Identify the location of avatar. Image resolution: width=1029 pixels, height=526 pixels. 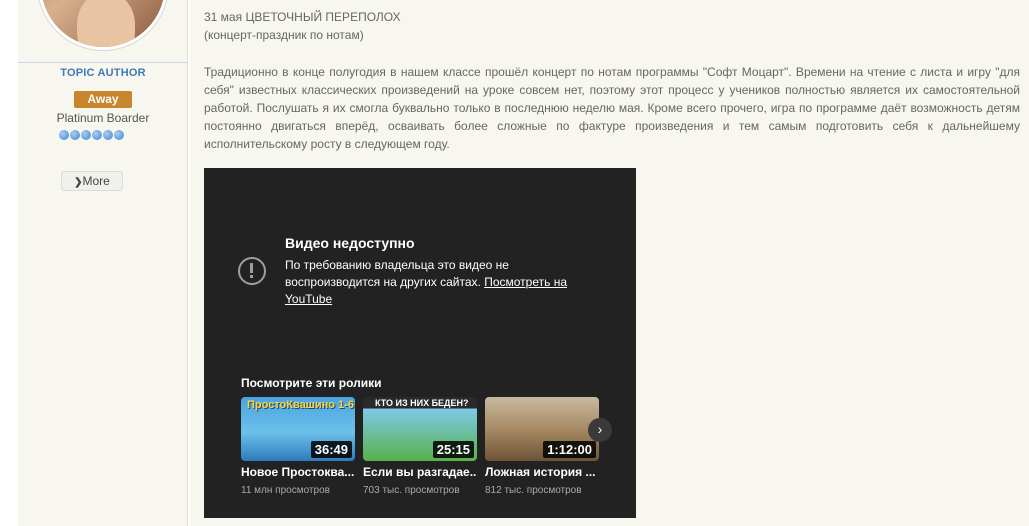
(103, 25).